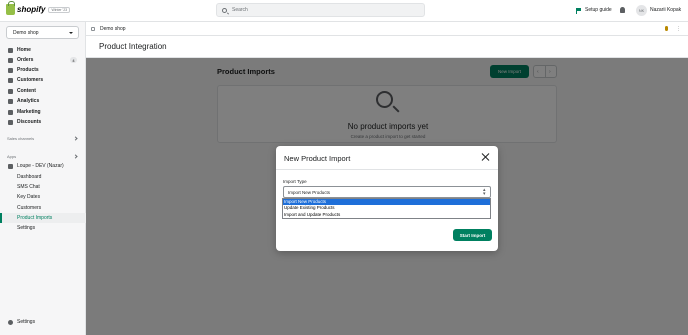 This screenshot has height=335, width=688. Describe the element at coordinates (295, 181) in the screenshot. I see `import-type-label: Import Type` at that location.